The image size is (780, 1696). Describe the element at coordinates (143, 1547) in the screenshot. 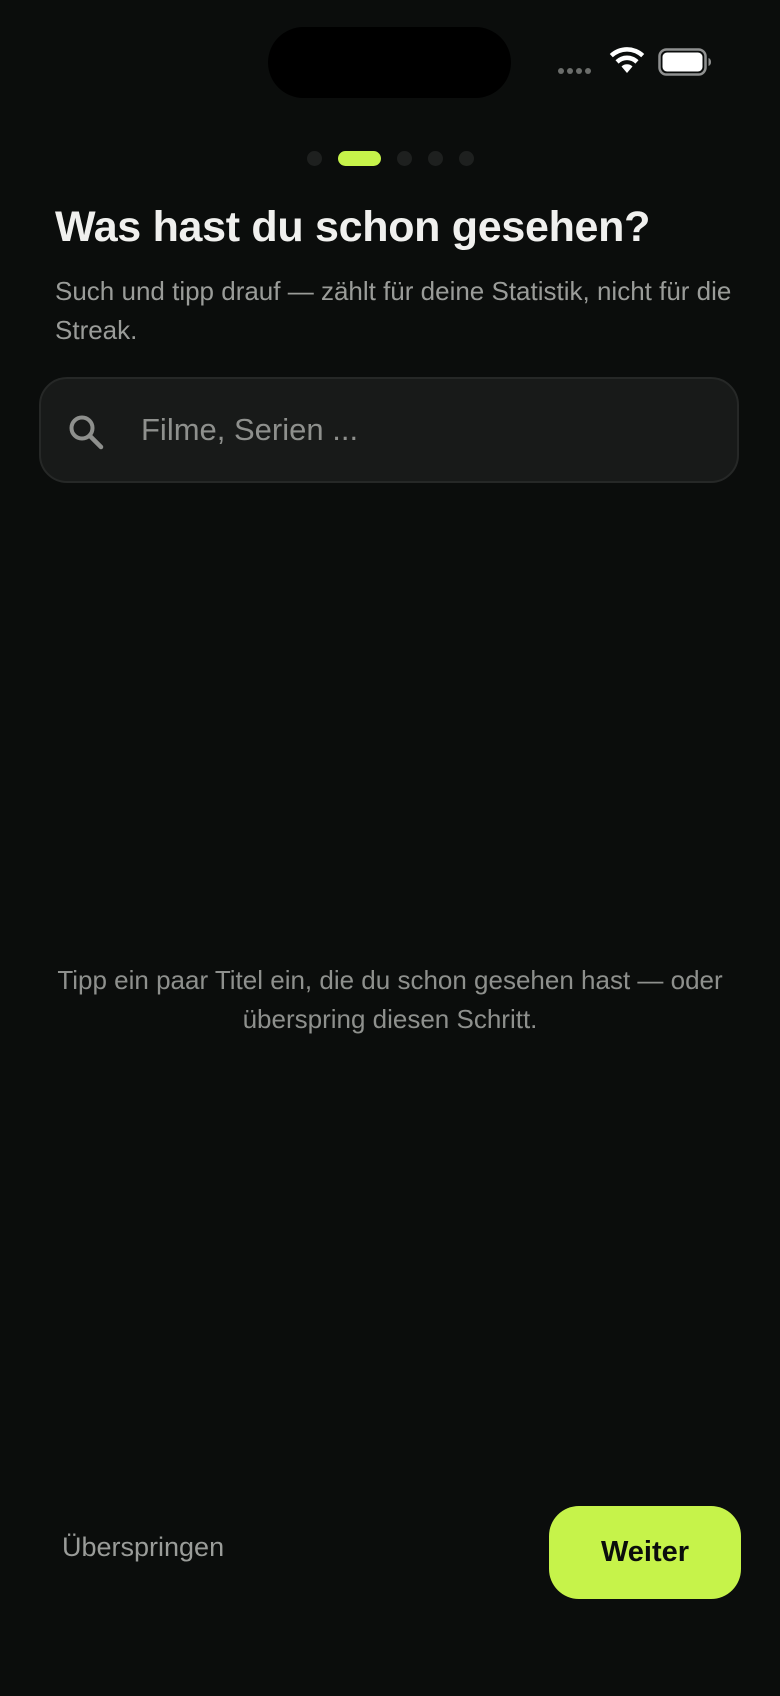

I see `skip-button: Überspringen` at that location.